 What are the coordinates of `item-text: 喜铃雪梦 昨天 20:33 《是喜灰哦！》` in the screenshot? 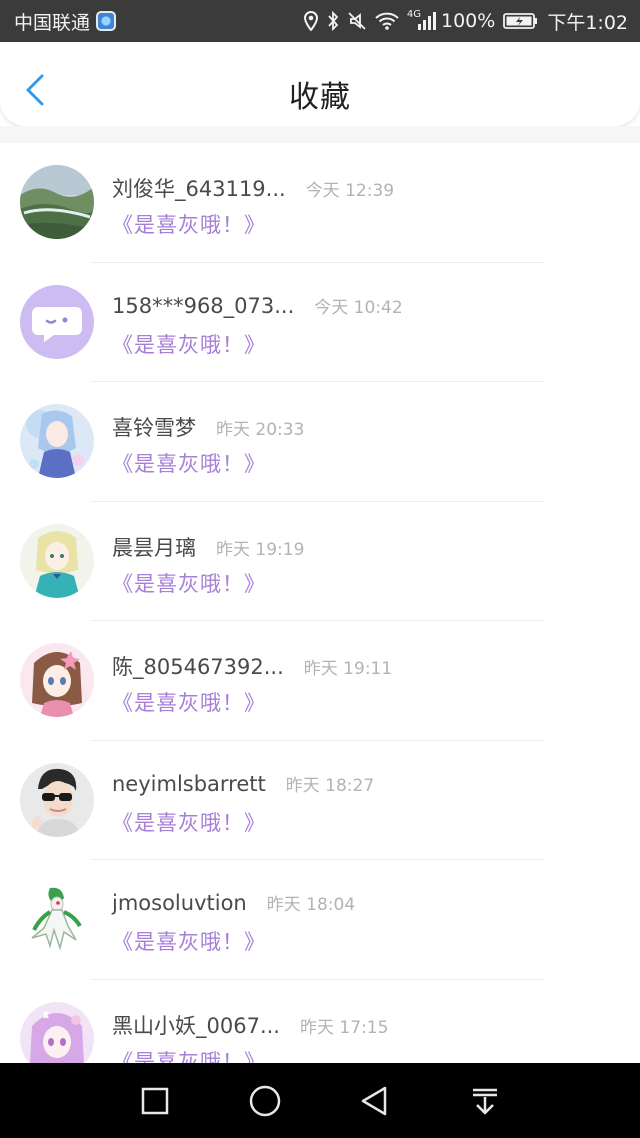 It's located at (366, 445).